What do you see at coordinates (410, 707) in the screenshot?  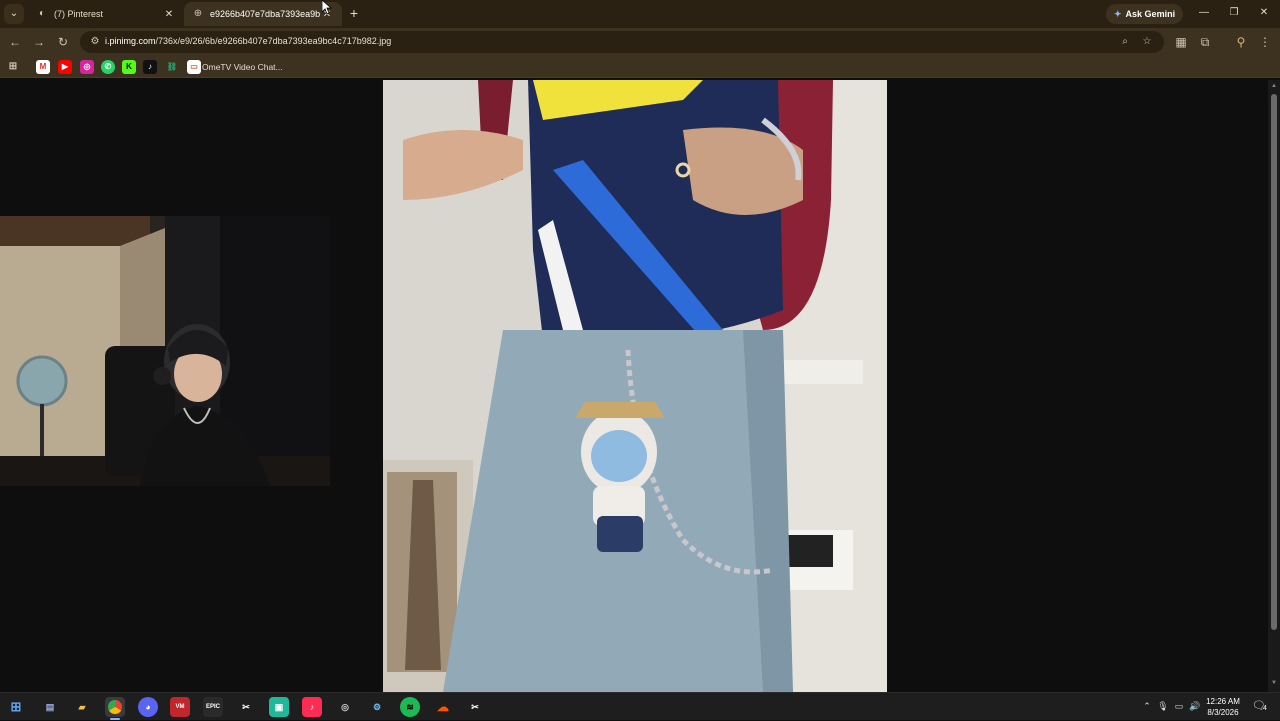 I see `spotify-icon: ≋` at bounding box center [410, 707].